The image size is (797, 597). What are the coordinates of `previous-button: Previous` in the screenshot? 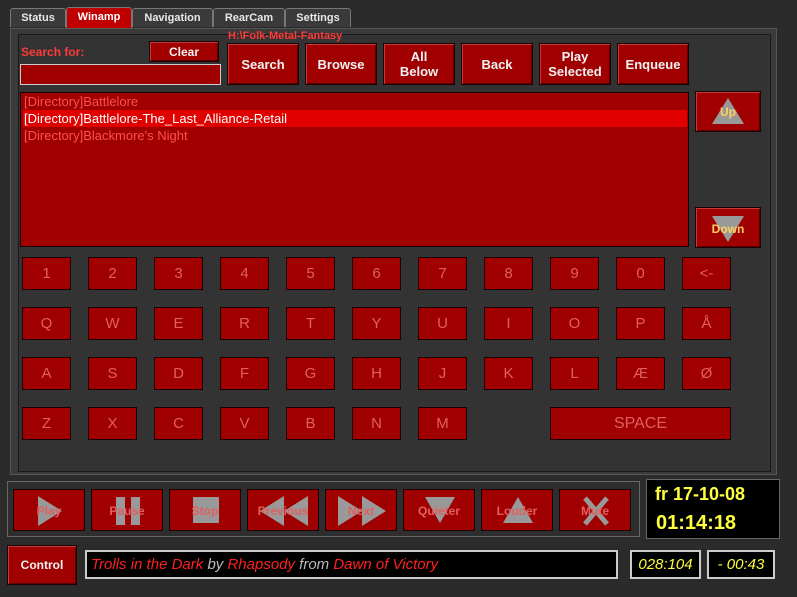 It's located at (283, 510).